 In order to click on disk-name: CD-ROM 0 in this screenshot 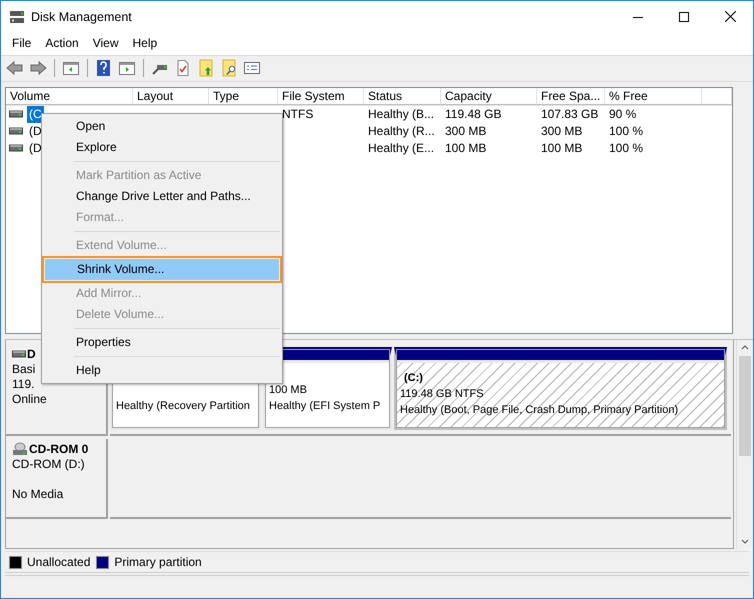, I will do `click(50, 449)`.